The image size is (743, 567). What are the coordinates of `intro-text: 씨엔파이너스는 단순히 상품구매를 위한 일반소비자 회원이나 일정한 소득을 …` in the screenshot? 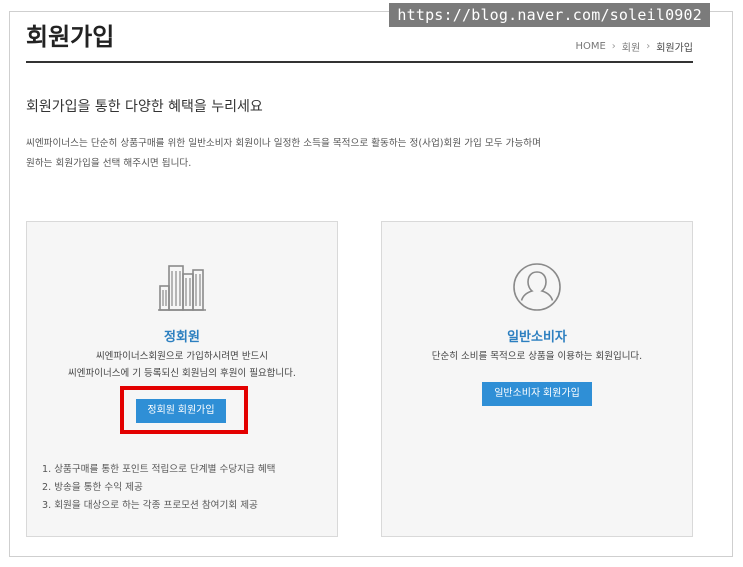 It's located at (283, 154).